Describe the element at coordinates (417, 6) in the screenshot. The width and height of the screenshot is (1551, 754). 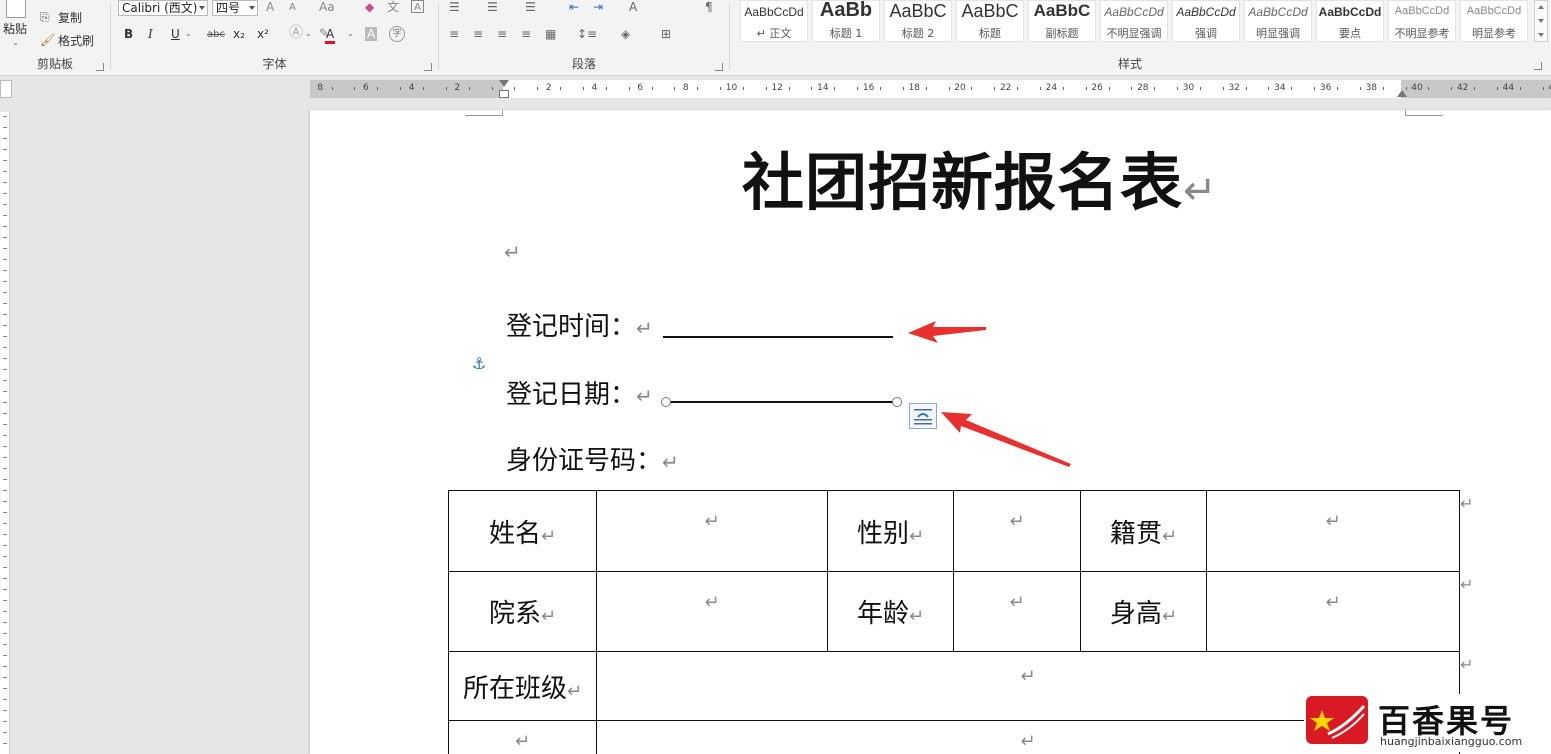
I see `char-border-icon: A` at that location.